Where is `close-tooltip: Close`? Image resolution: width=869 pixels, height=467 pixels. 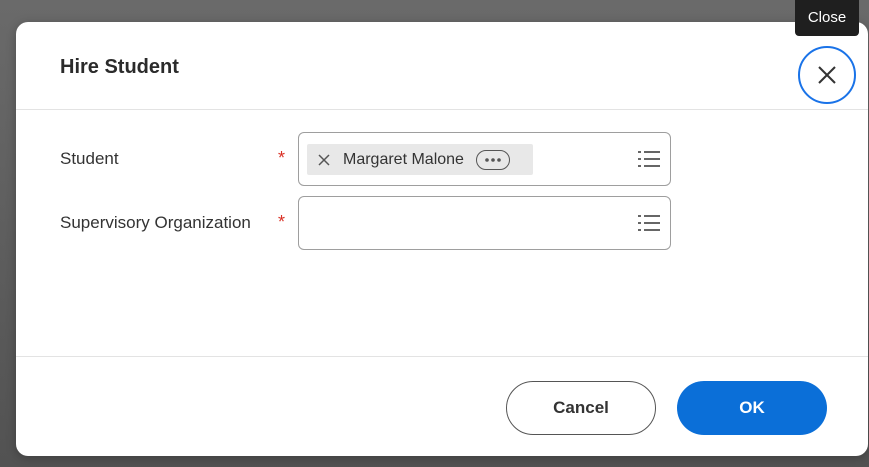 close-tooltip: Close is located at coordinates (827, 18).